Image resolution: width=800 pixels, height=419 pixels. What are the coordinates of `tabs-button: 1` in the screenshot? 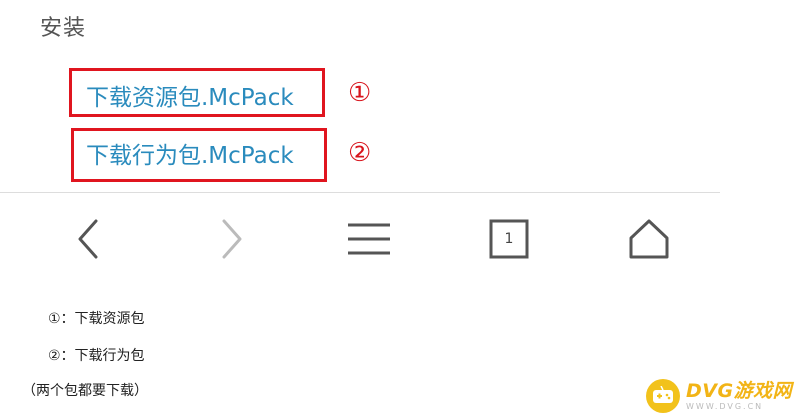 It's located at (509, 239).